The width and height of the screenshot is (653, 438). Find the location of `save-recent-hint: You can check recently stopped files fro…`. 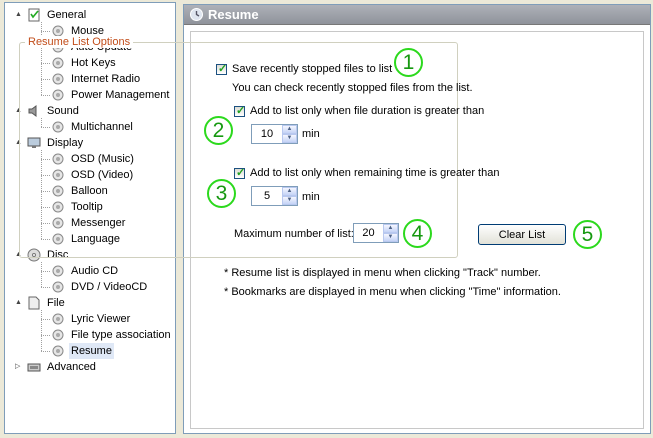

save-recent-hint: You can check recently stopped files fro… is located at coordinates (352, 88).